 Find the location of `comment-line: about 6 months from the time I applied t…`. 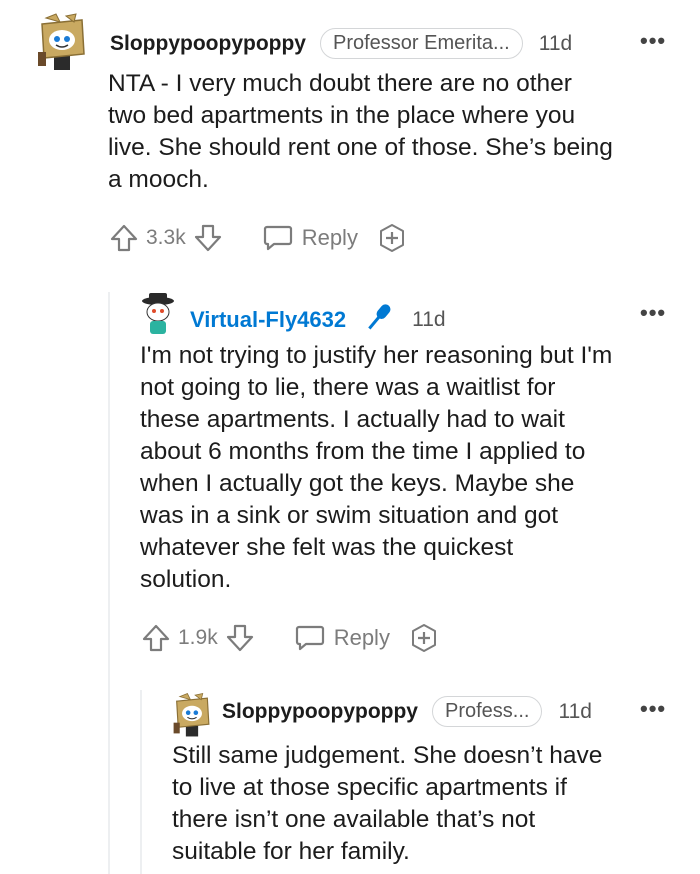

comment-line: about 6 months from the time I applied t… is located at coordinates (363, 451).